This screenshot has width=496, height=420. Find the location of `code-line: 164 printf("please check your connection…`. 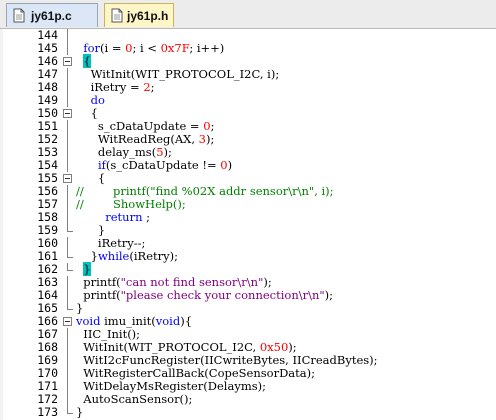

code-line: 164 printf("please check your connection… is located at coordinates (248, 295).